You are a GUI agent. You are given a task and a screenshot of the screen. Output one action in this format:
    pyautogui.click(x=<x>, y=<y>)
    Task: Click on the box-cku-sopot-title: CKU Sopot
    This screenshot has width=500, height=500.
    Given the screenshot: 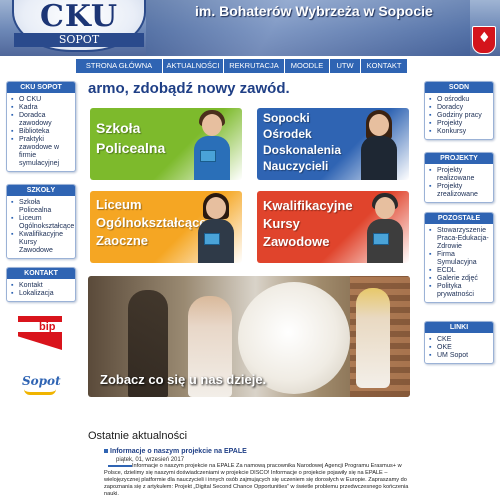 What is the action you would take?
    pyautogui.click(x=41, y=87)
    